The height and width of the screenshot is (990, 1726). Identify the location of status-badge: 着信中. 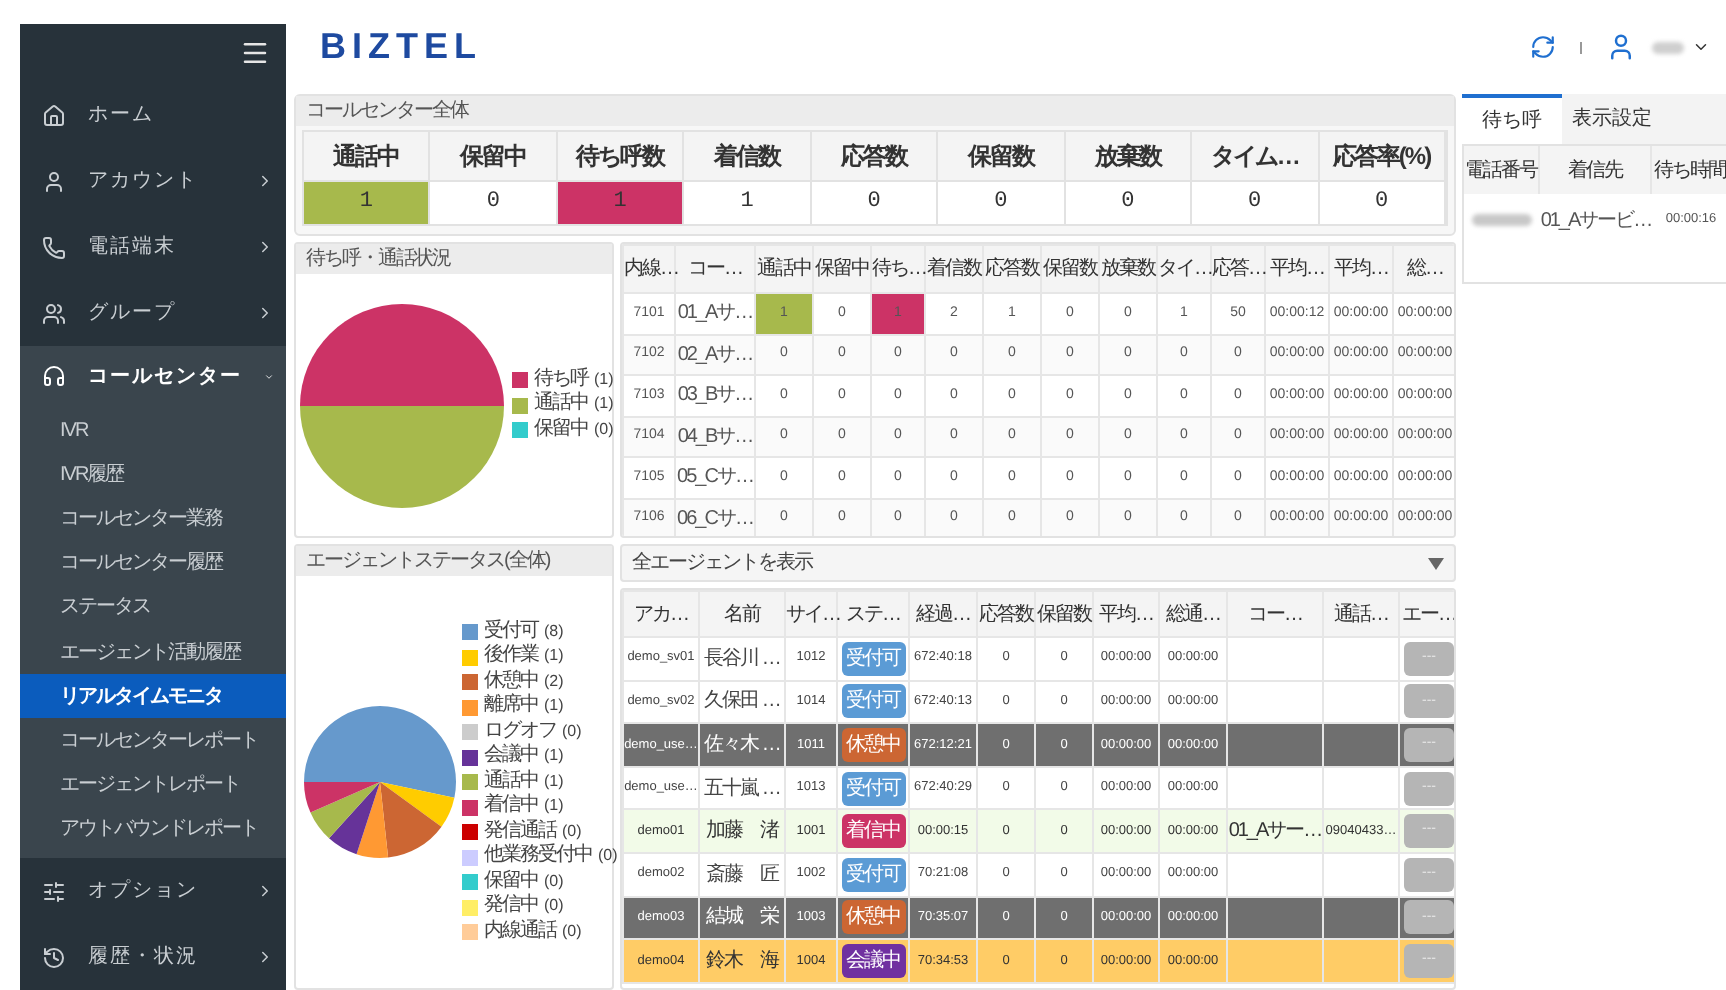
(873, 831).